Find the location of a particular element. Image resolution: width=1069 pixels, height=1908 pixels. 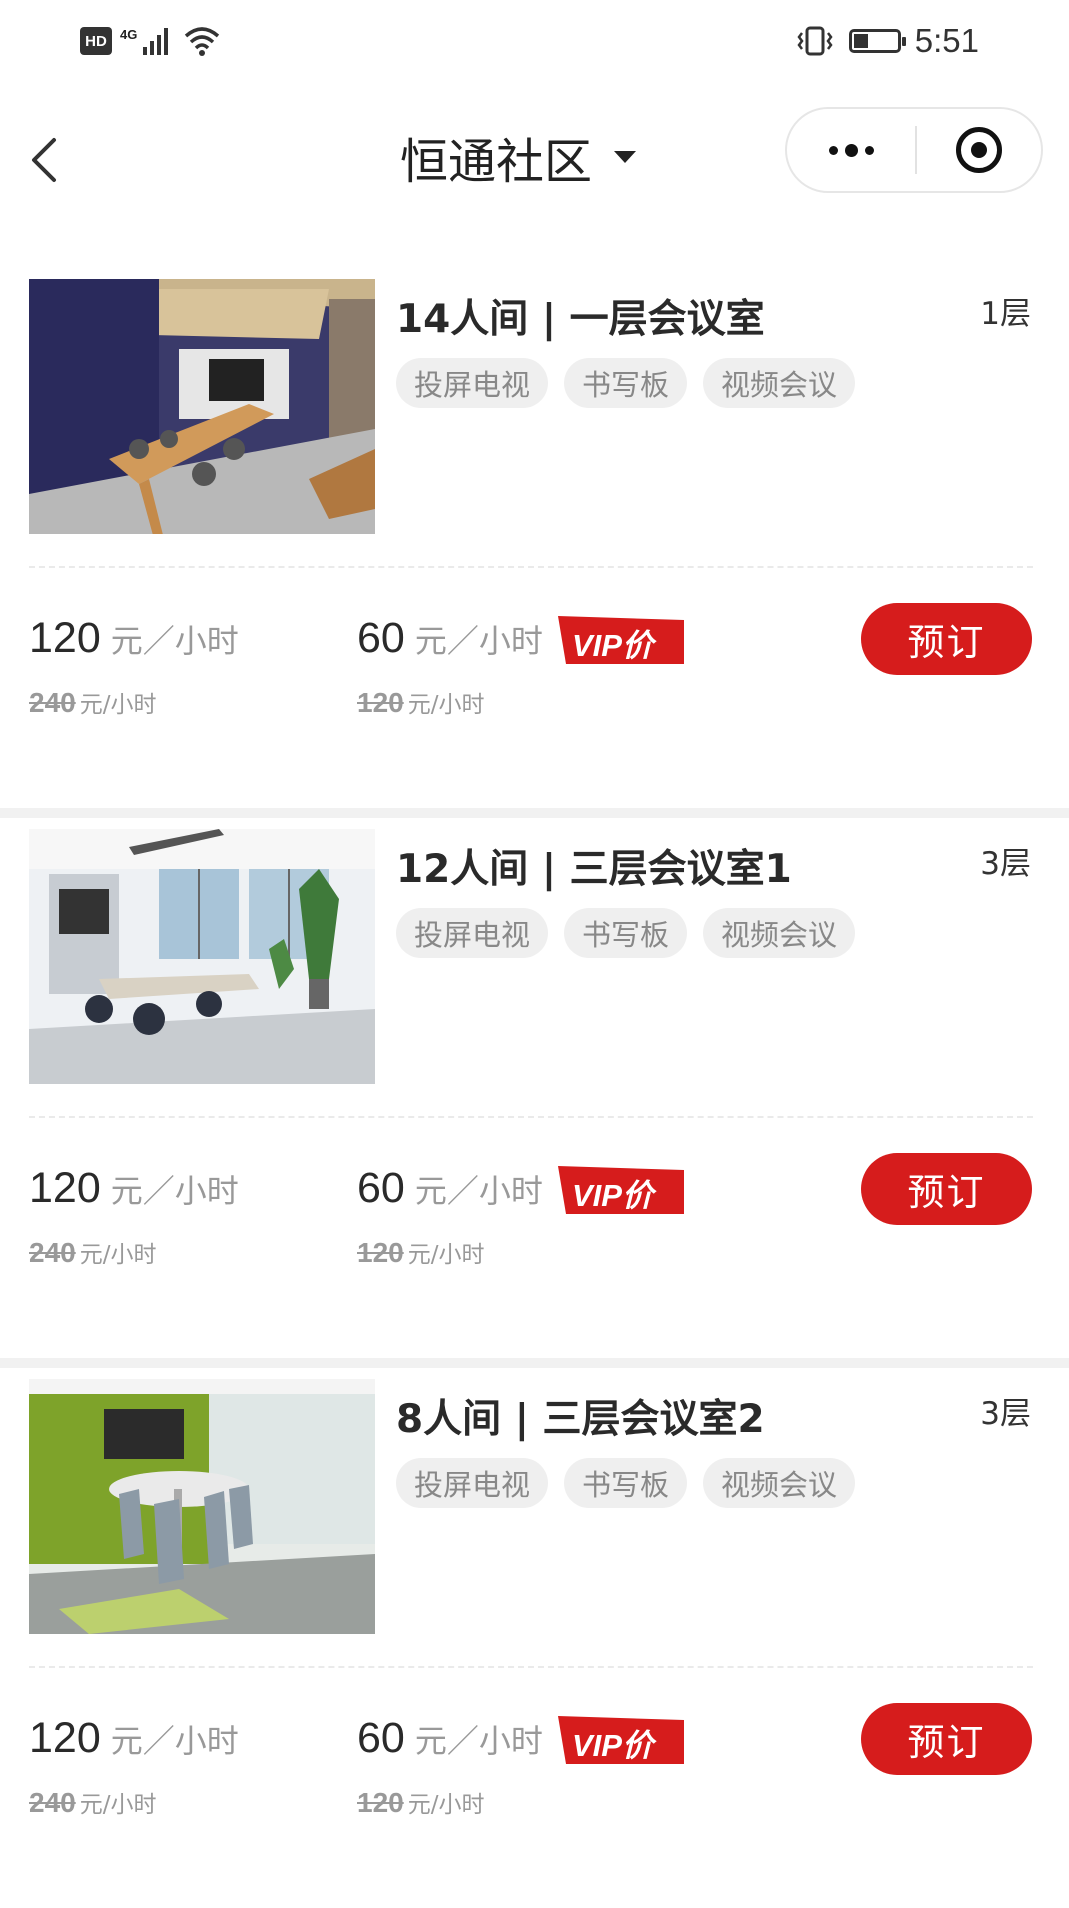

room-floor: 1层 is located at coordinates (1005, 314).